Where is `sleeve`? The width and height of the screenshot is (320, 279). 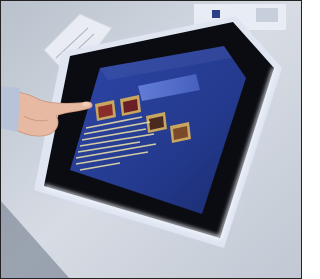
sleeve is located at coordinates (10, 109).